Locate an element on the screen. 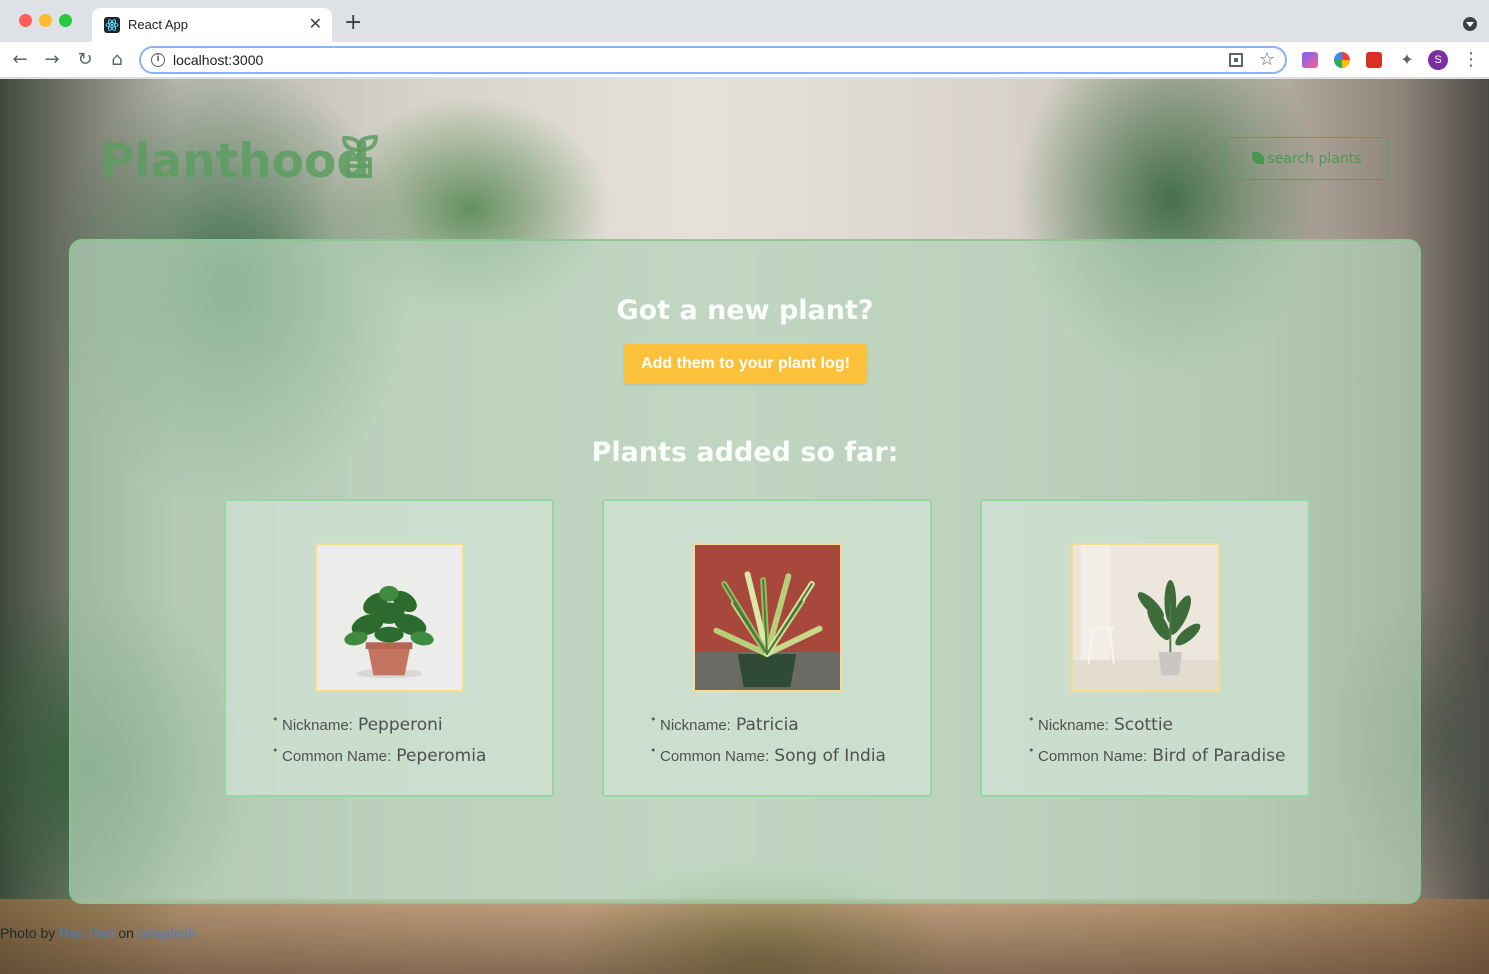 Image resolution: width=1489 pixels, height=974 pixels. common-name-item: Common Name: Song of India is located at coordinates (768, 756).